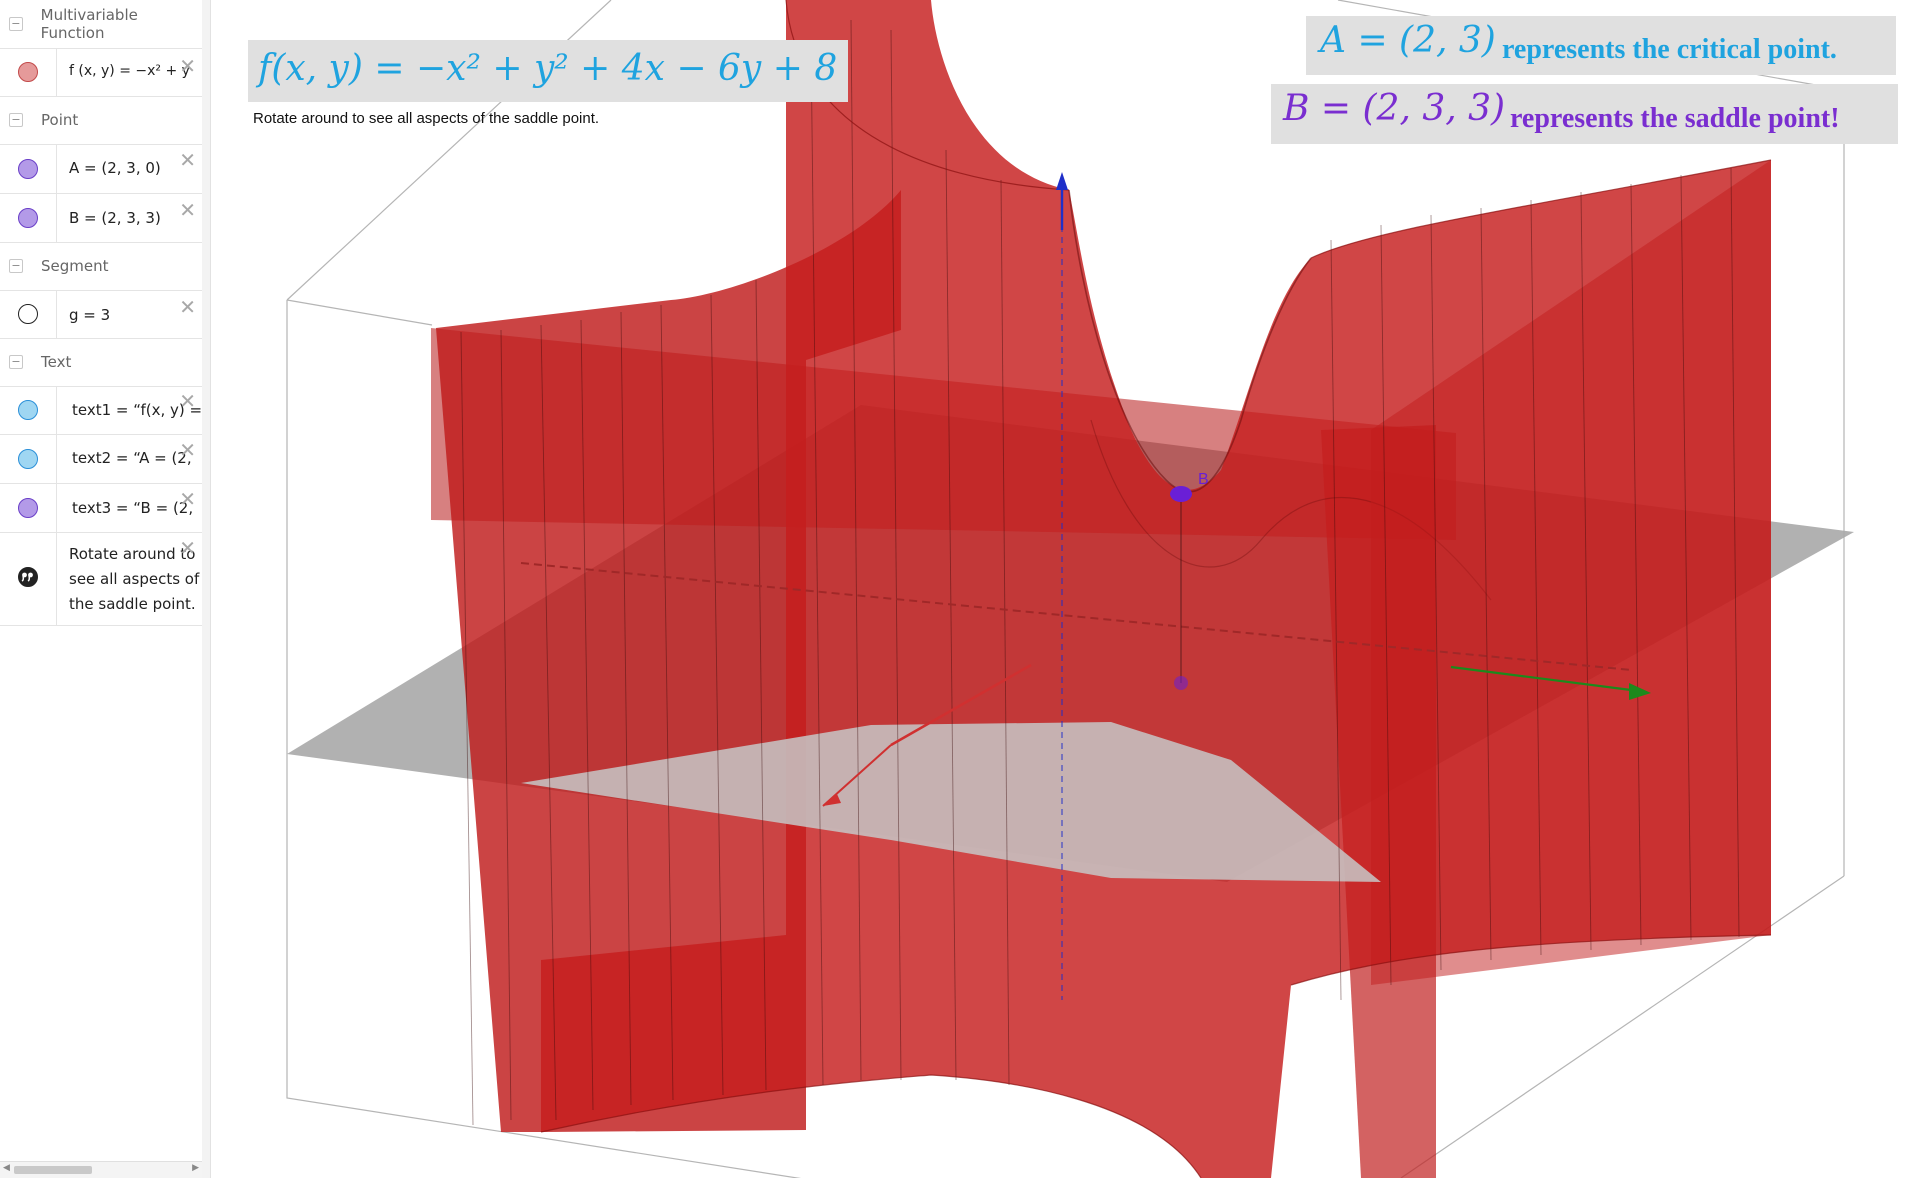  What do you see at coordinates (89, 24) in the screenshot?
I see `group-header-label: Multivariable Function` at bounding box center [89, 24].